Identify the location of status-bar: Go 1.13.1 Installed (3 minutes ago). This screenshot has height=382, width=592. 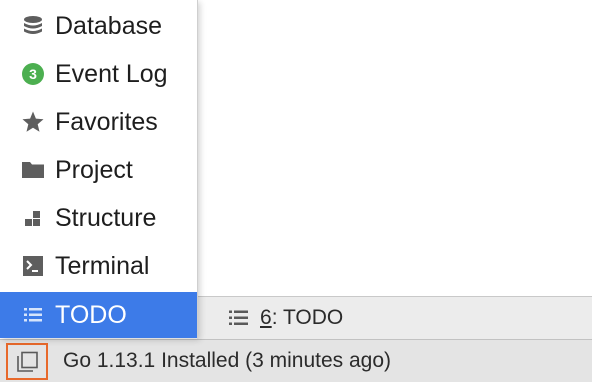
(296, 360).